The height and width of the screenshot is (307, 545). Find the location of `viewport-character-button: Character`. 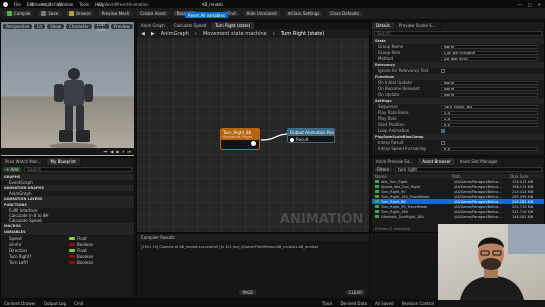

viewport-character-button: Character is located at coordinates (78, 26).